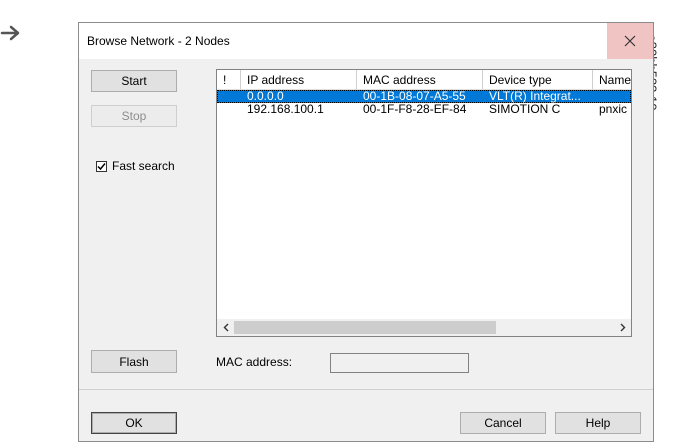 The image size is (685, 446). I want to click on fast-search-label: Fast search, so click(143, 166).